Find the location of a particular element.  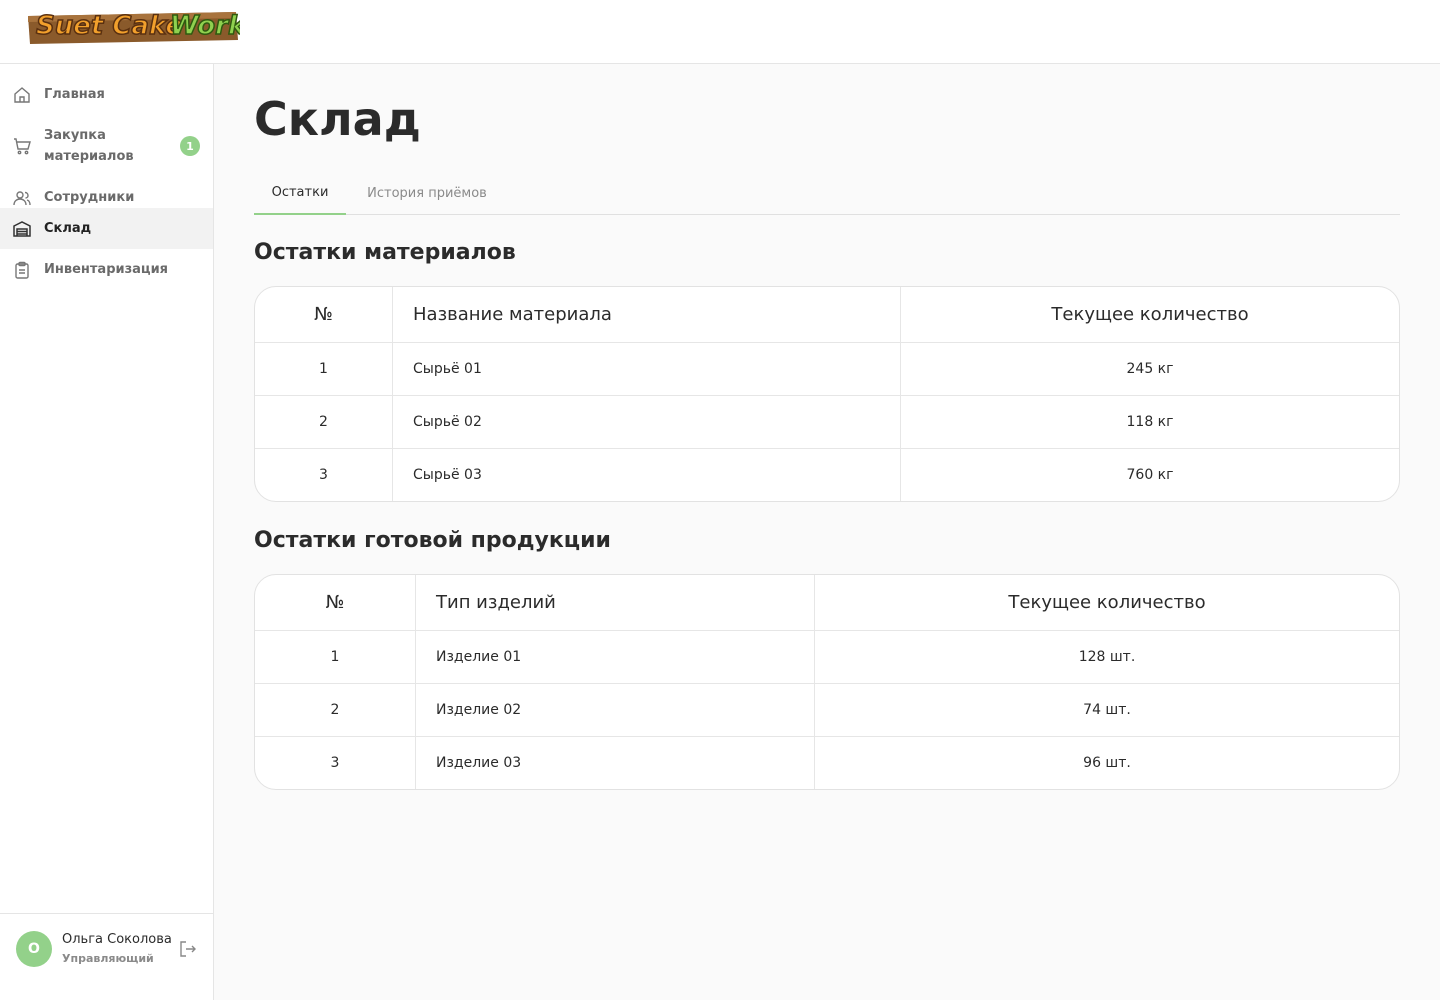

clipboard-icon is located at coordinates (22, 270).